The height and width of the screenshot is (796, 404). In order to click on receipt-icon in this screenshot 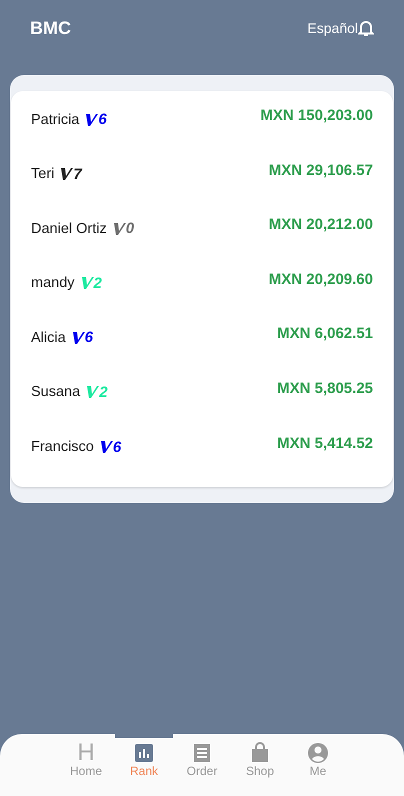, I will do `click(202, 753)`.